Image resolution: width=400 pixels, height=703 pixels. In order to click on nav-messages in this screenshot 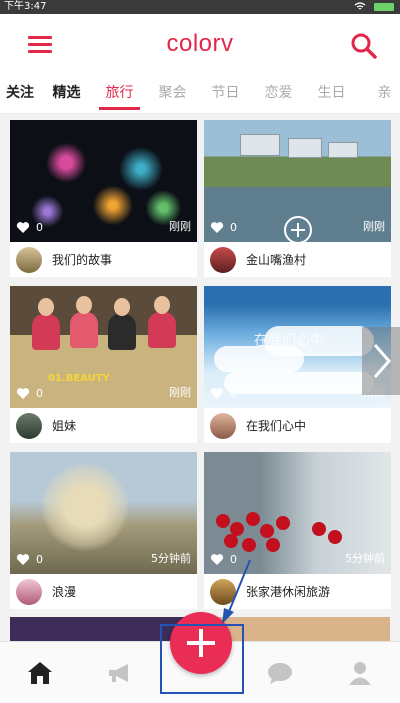, I will do `click(280, 673)`.